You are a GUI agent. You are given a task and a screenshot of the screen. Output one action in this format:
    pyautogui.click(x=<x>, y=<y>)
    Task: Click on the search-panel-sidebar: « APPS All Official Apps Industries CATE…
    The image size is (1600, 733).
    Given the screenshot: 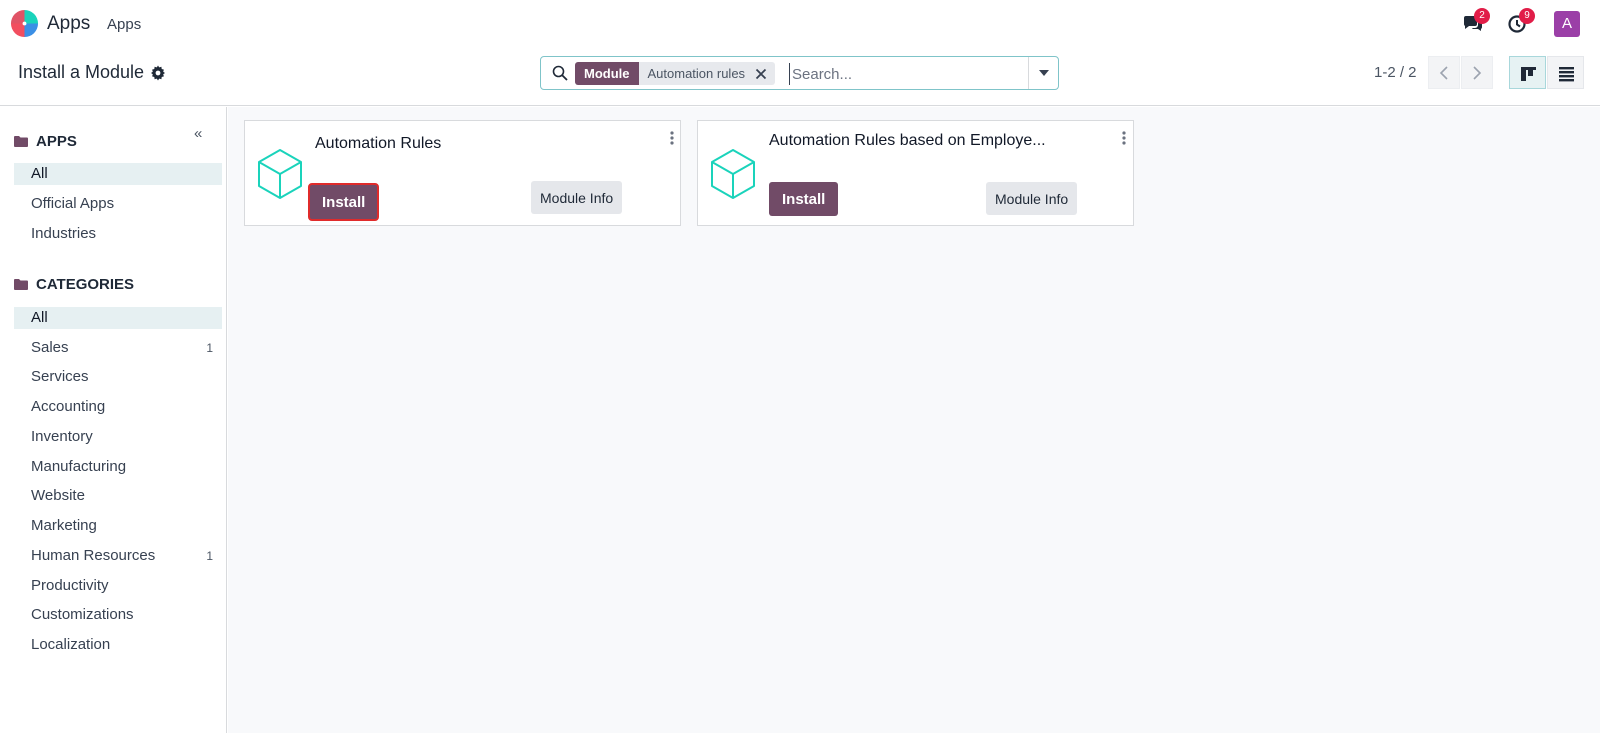 What is the action you would take?
    pyautogui.click(x=113, y=420)
    